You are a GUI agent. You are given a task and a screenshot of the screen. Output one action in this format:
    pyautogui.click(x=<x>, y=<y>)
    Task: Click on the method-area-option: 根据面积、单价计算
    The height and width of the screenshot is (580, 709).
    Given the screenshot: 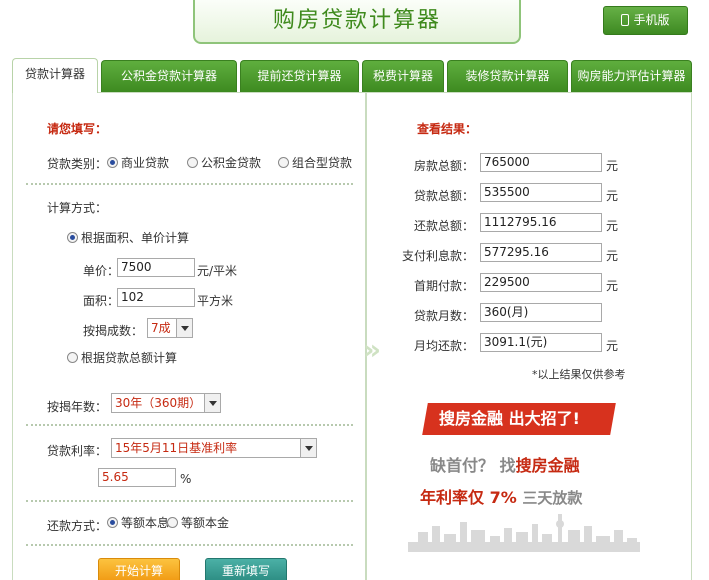 What is the action you would take?
    pyautogui.click(x=128, y=237)
    